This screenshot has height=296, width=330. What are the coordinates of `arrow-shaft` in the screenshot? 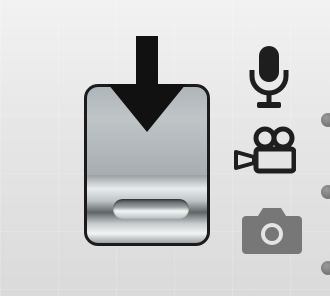 It's located at (147, 63).